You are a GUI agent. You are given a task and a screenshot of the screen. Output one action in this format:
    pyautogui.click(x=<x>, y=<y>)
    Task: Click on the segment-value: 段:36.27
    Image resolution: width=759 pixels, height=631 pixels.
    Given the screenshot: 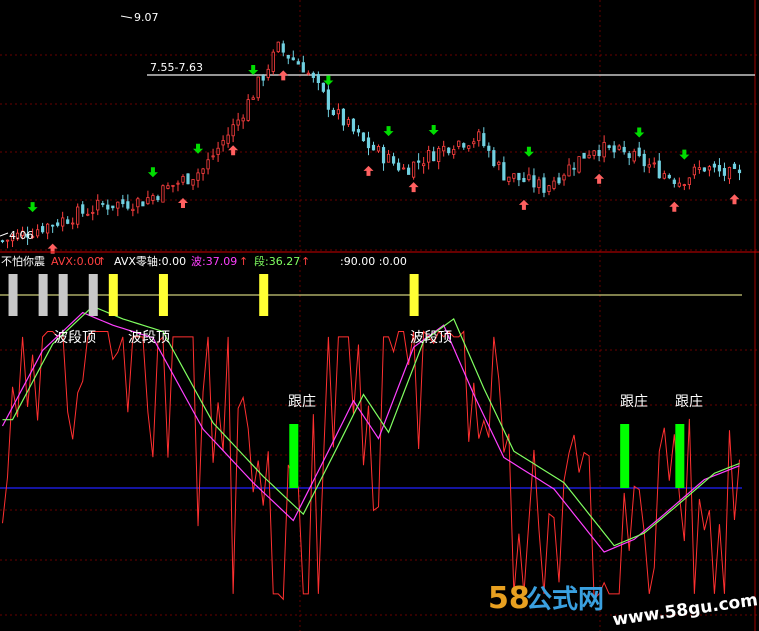 What is the action you would take?
    pyautogui.click(x=277, y=261)
    